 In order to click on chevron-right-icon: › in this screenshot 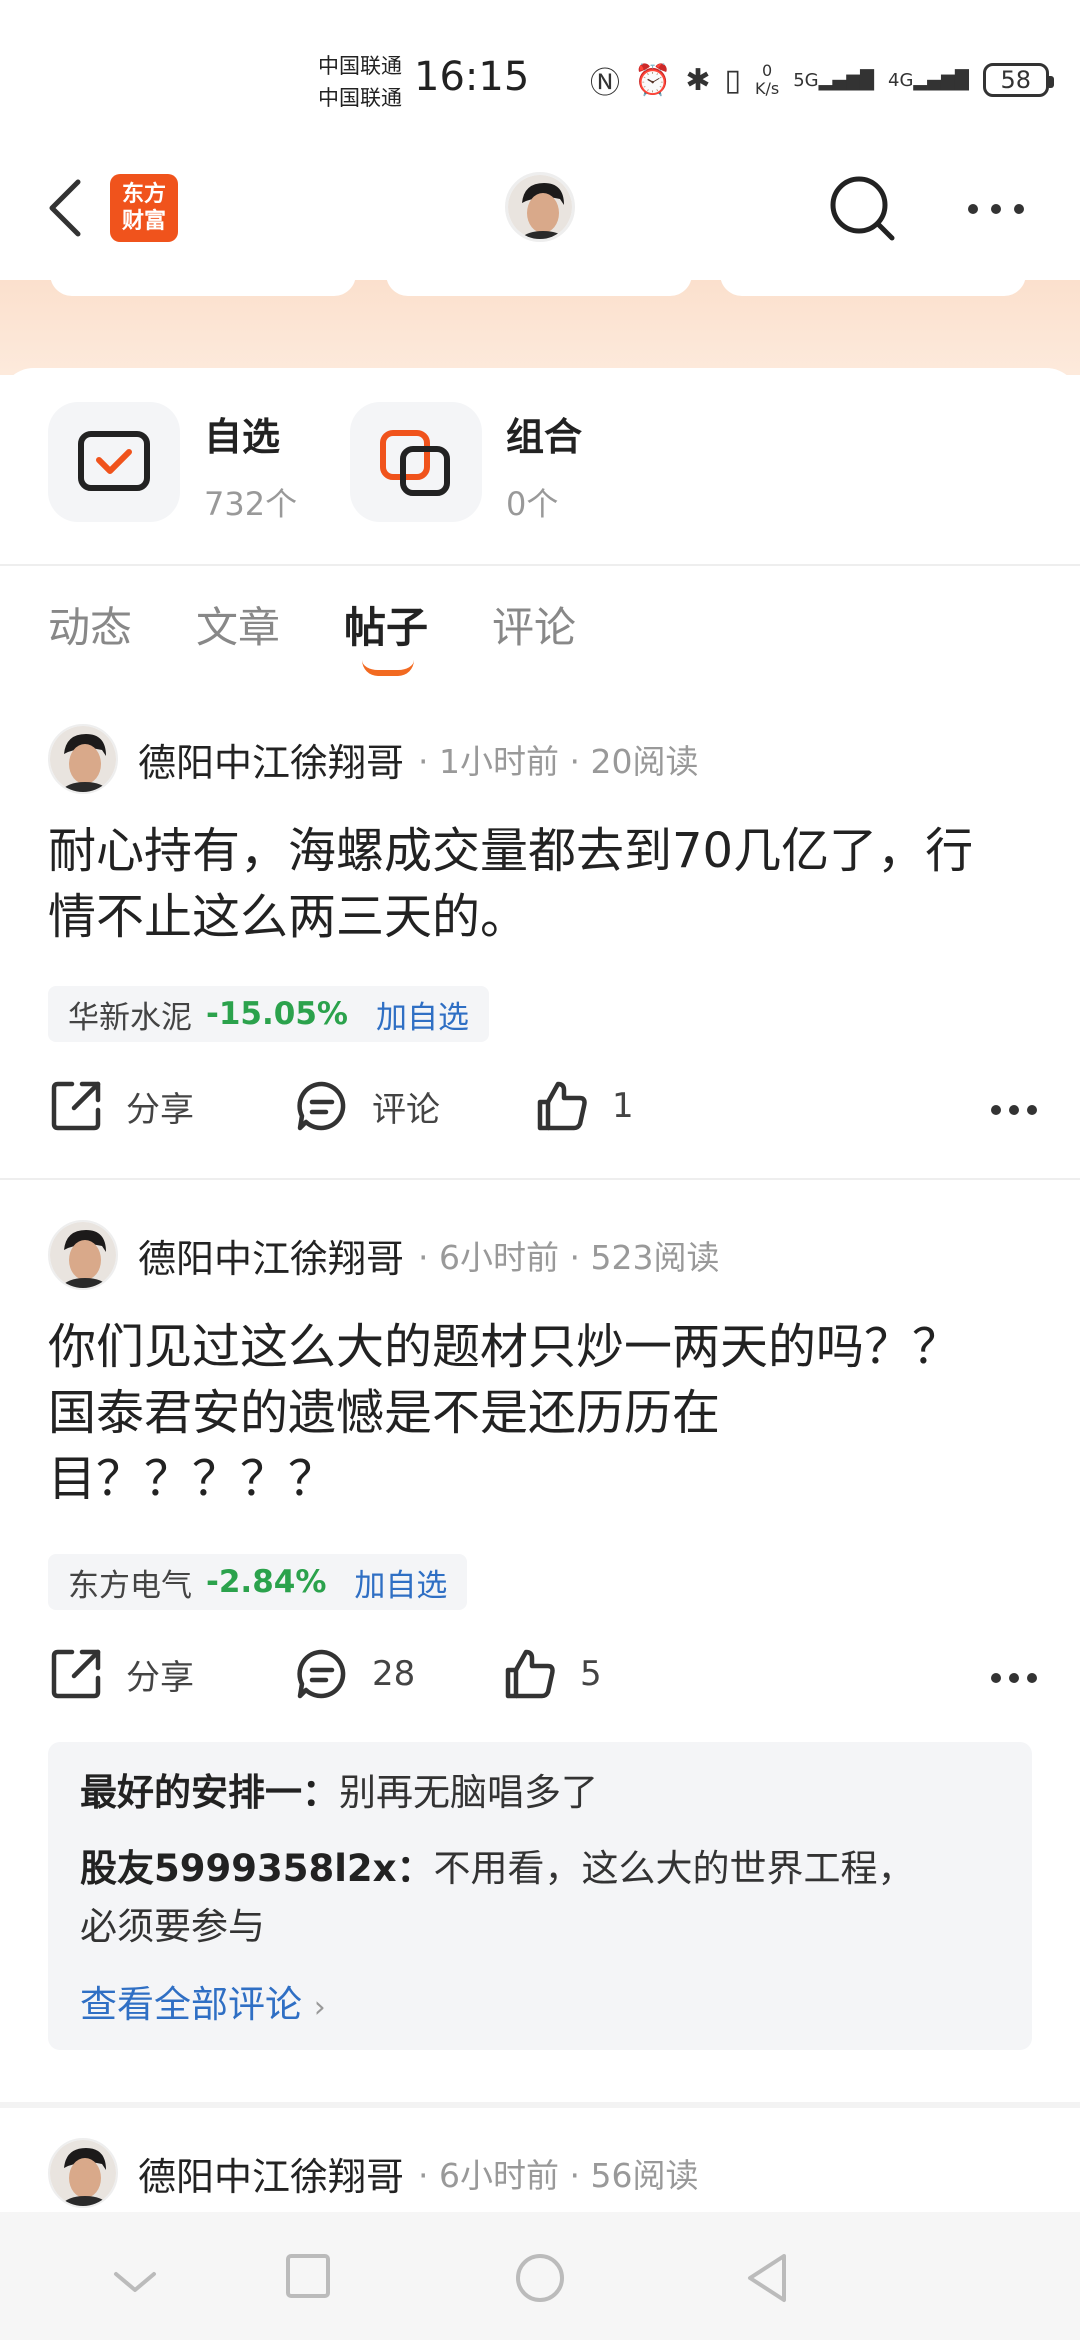, I will do `click(319, 2007)`.